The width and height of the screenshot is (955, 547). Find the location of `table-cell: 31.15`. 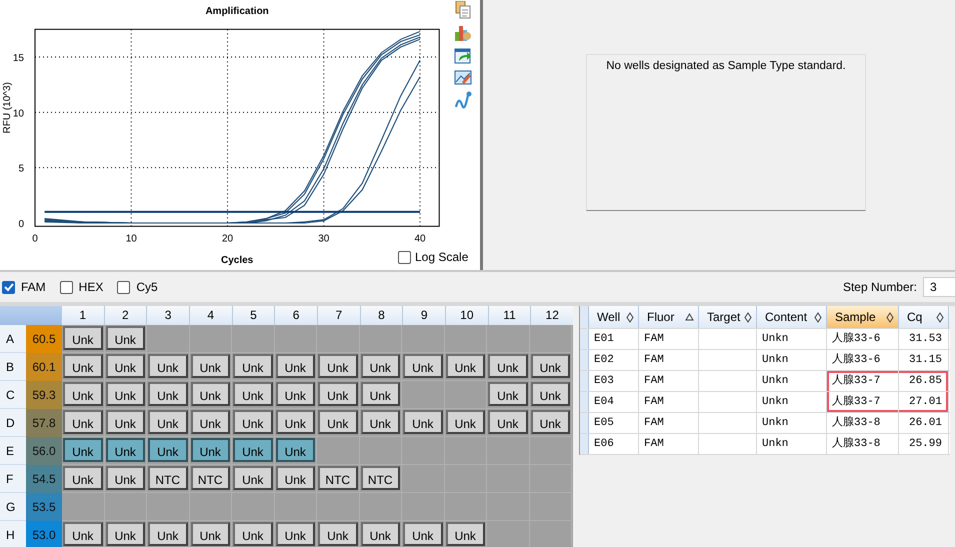

table-cell: 31.15 is located at coordinates (924, 360).